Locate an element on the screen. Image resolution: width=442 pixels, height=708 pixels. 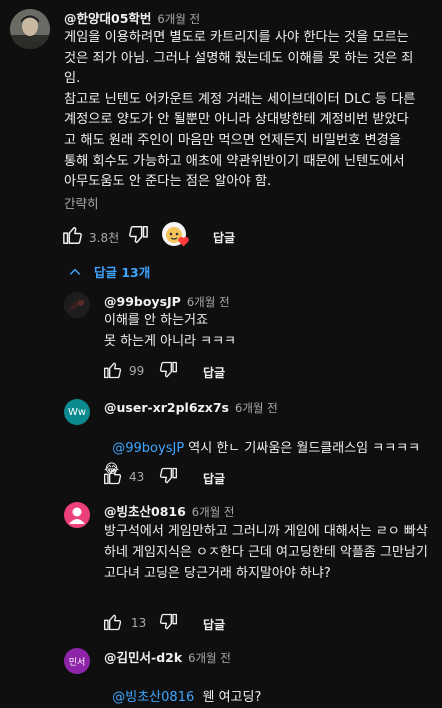
like-count: 3.8천 is located at coordinates (104, 238).